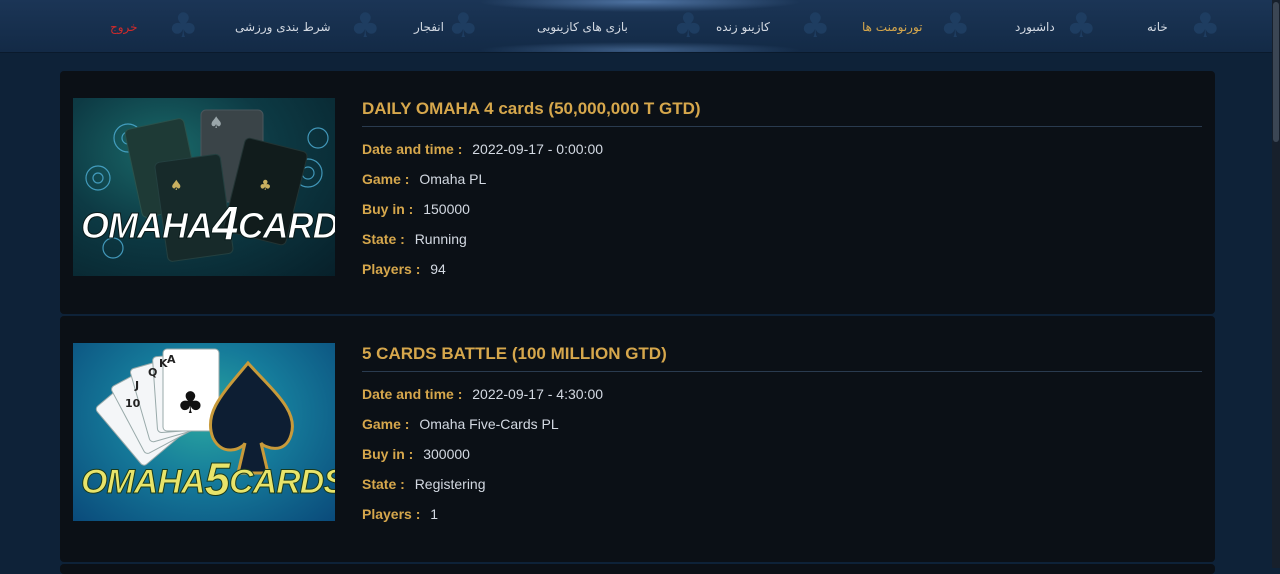 The width and height of the screenshot is (1280, 574). I want to click on buyin-value: 300000, so click(446, 454).